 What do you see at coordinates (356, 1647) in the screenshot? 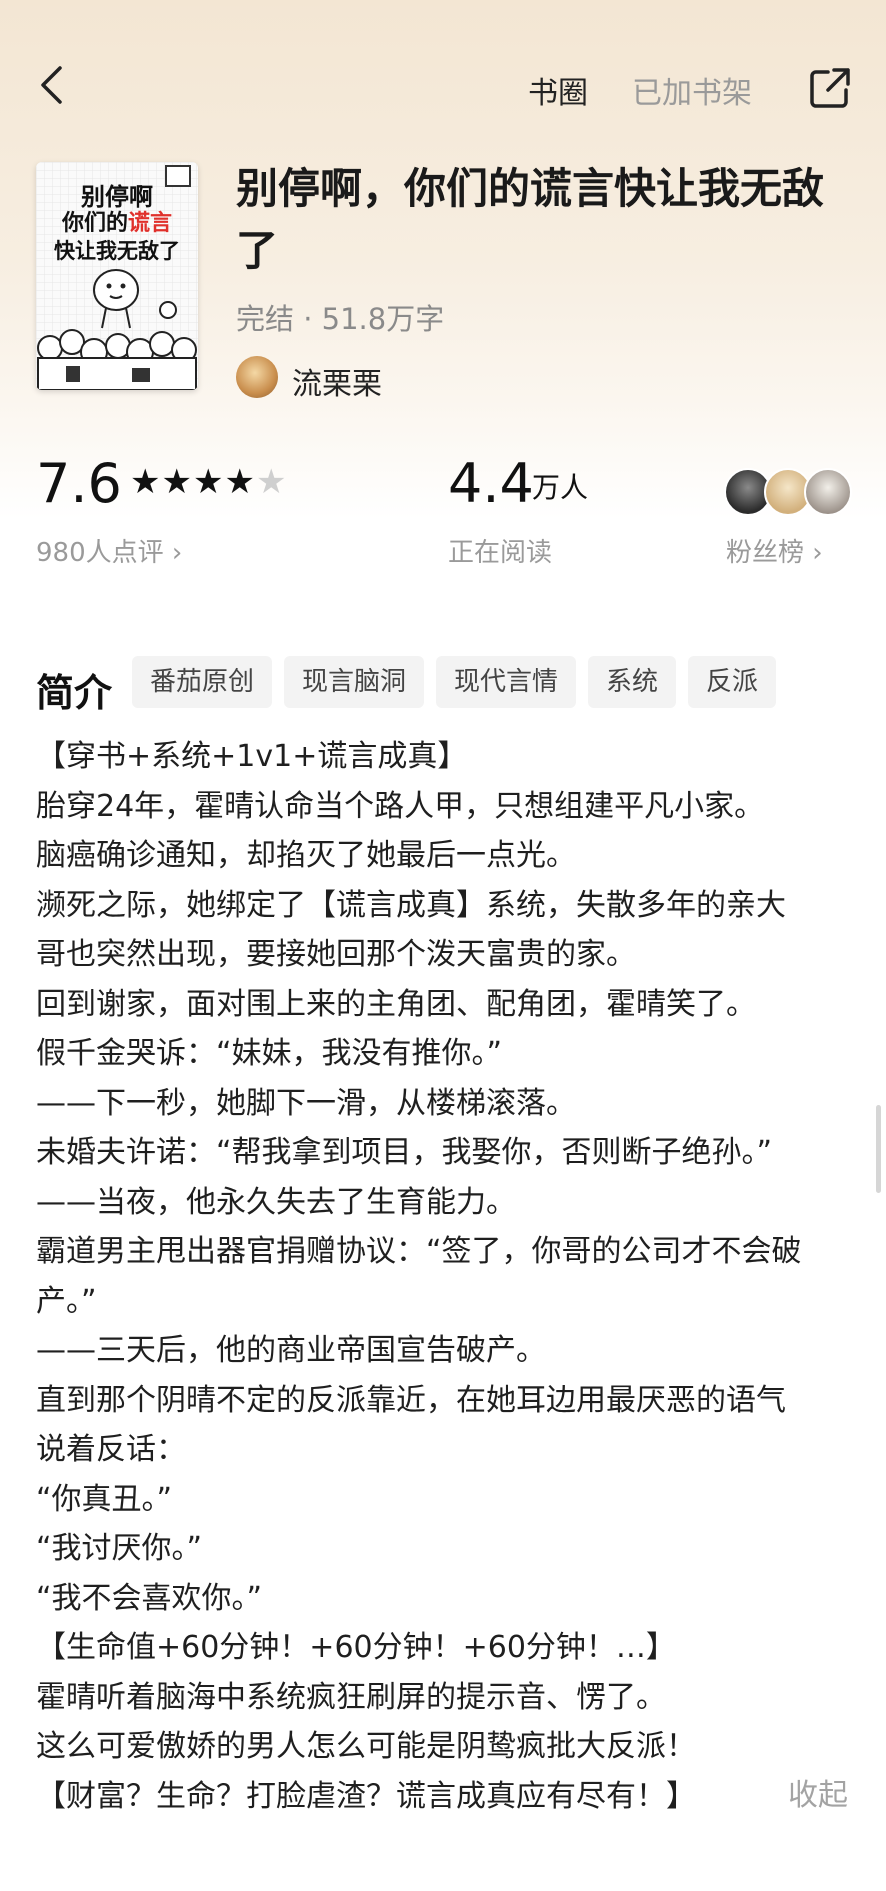
I see `synopsis-line: 【生命值+60分钟！+60分钟！+60分钟！…】` at bounding box center [356, 1647].